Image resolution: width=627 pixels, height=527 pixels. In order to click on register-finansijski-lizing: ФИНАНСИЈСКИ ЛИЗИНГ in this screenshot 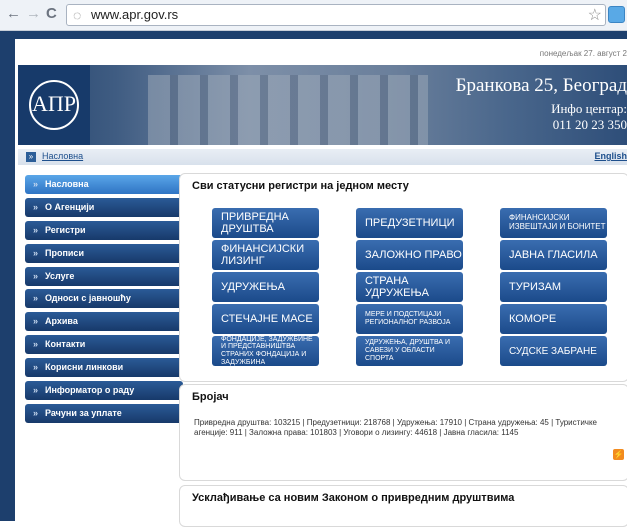, I will do `click(265, 255)`.